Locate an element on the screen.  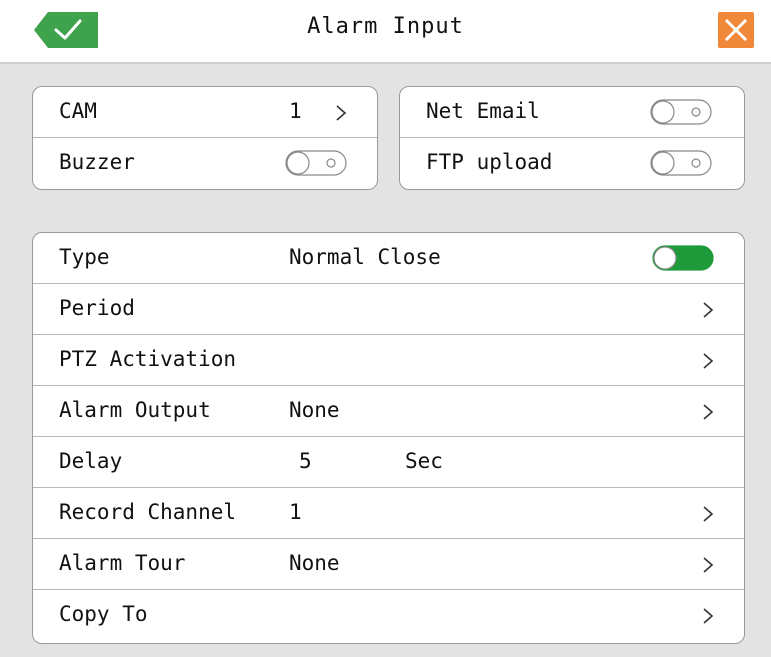
buzzer-row: Buzzer is located at coordinates (205, 163).